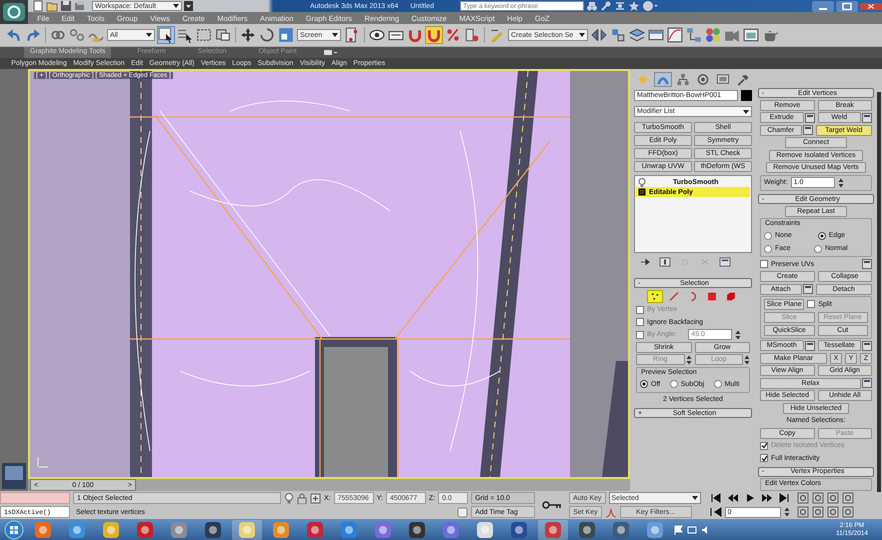  I want to click on close-button, so click(871, 6).